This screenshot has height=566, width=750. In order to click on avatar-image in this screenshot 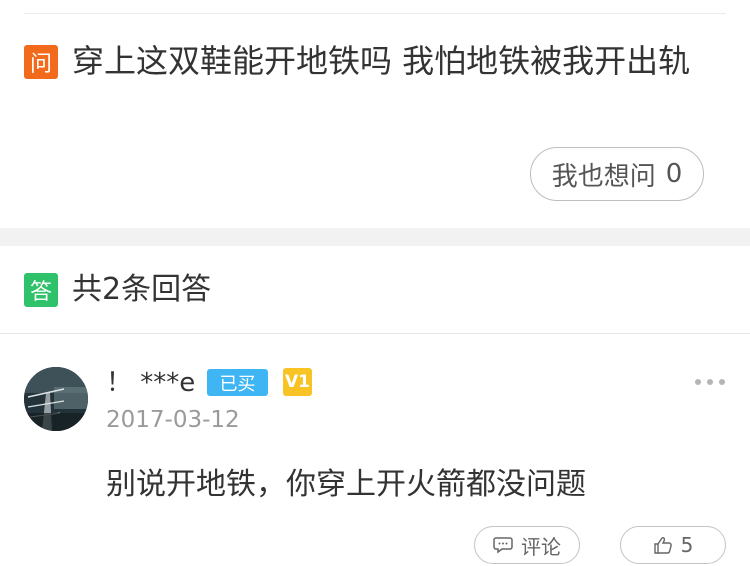, I will do `click(56, 399)`.